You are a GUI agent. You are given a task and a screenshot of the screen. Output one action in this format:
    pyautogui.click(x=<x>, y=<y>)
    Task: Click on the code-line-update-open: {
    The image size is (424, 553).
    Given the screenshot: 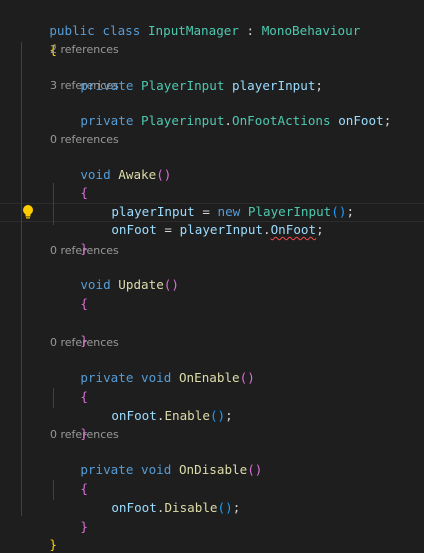 What is the action you would take?
    pyautogui.click(x=237, y=294)
    